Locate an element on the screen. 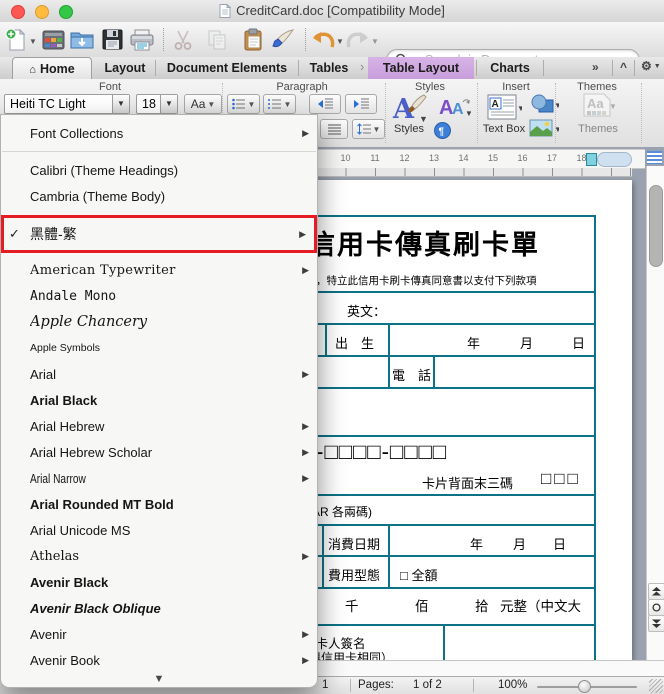 The image size is (664, 694). font-menu-item: Avenir ▶ is located at coordinates (159, 634).